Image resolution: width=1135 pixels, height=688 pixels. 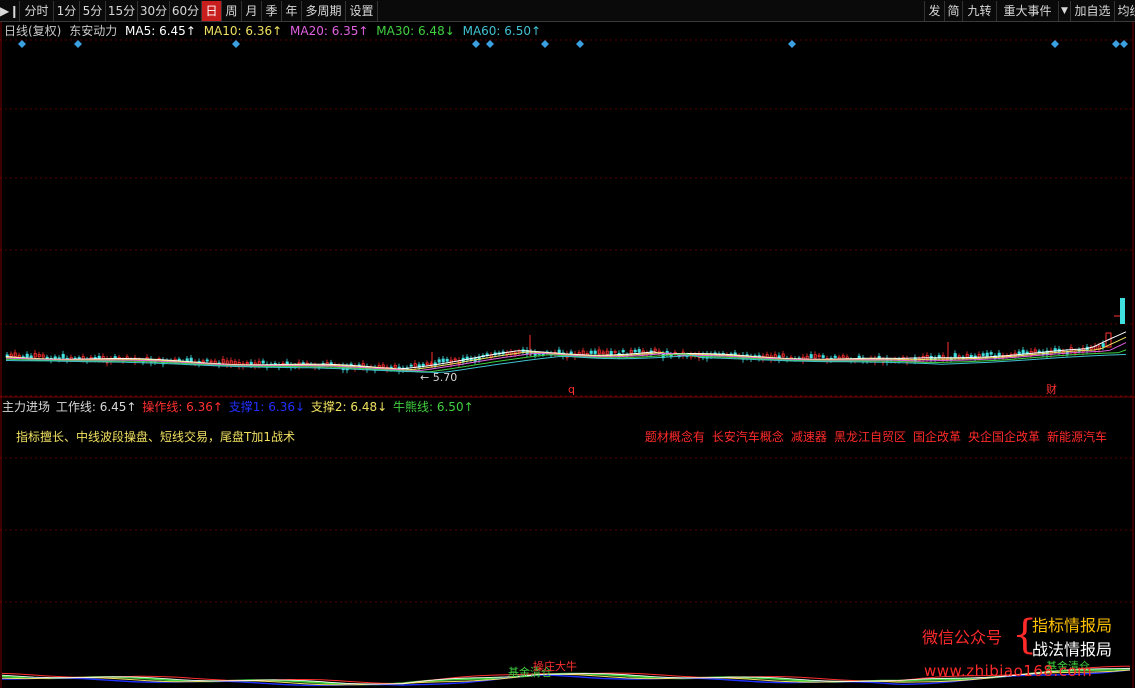 I want to click on concept-tag: 新能源汽车, so click(x=1077, y=437).